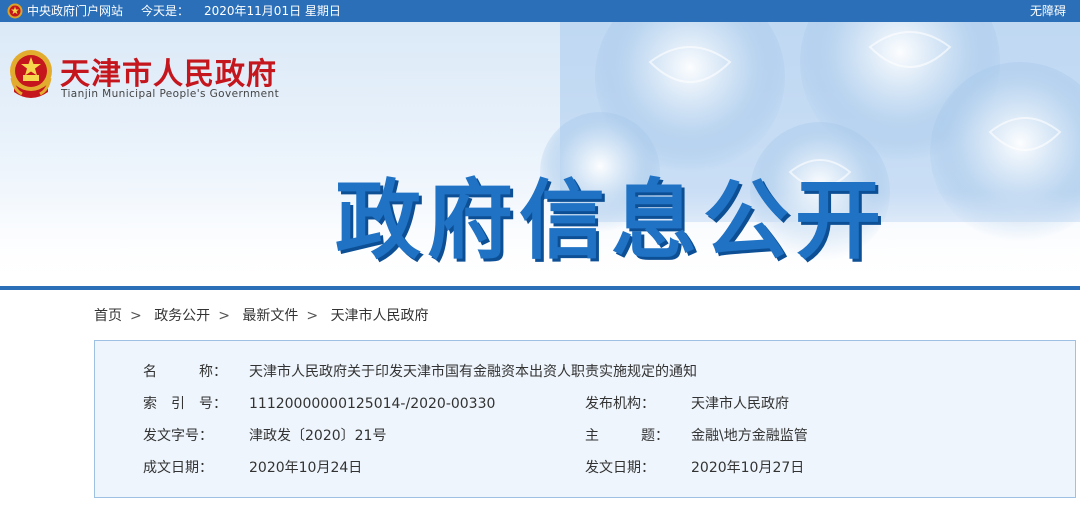 Image resolution: width=1080 pixels, height=513 pixels. I want to click on breadcrumb-home: 首页, so click(108, 316).